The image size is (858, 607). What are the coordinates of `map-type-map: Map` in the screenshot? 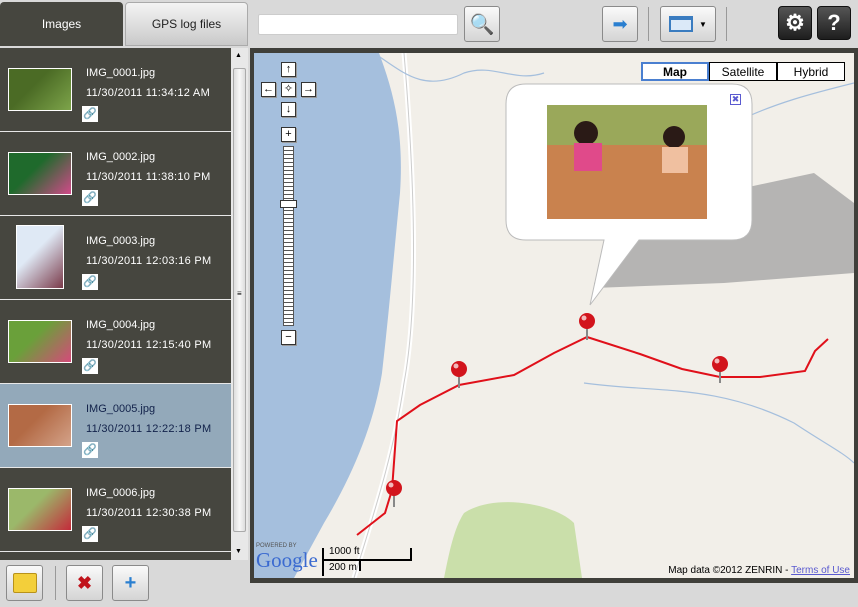 It's located at (675, 71).